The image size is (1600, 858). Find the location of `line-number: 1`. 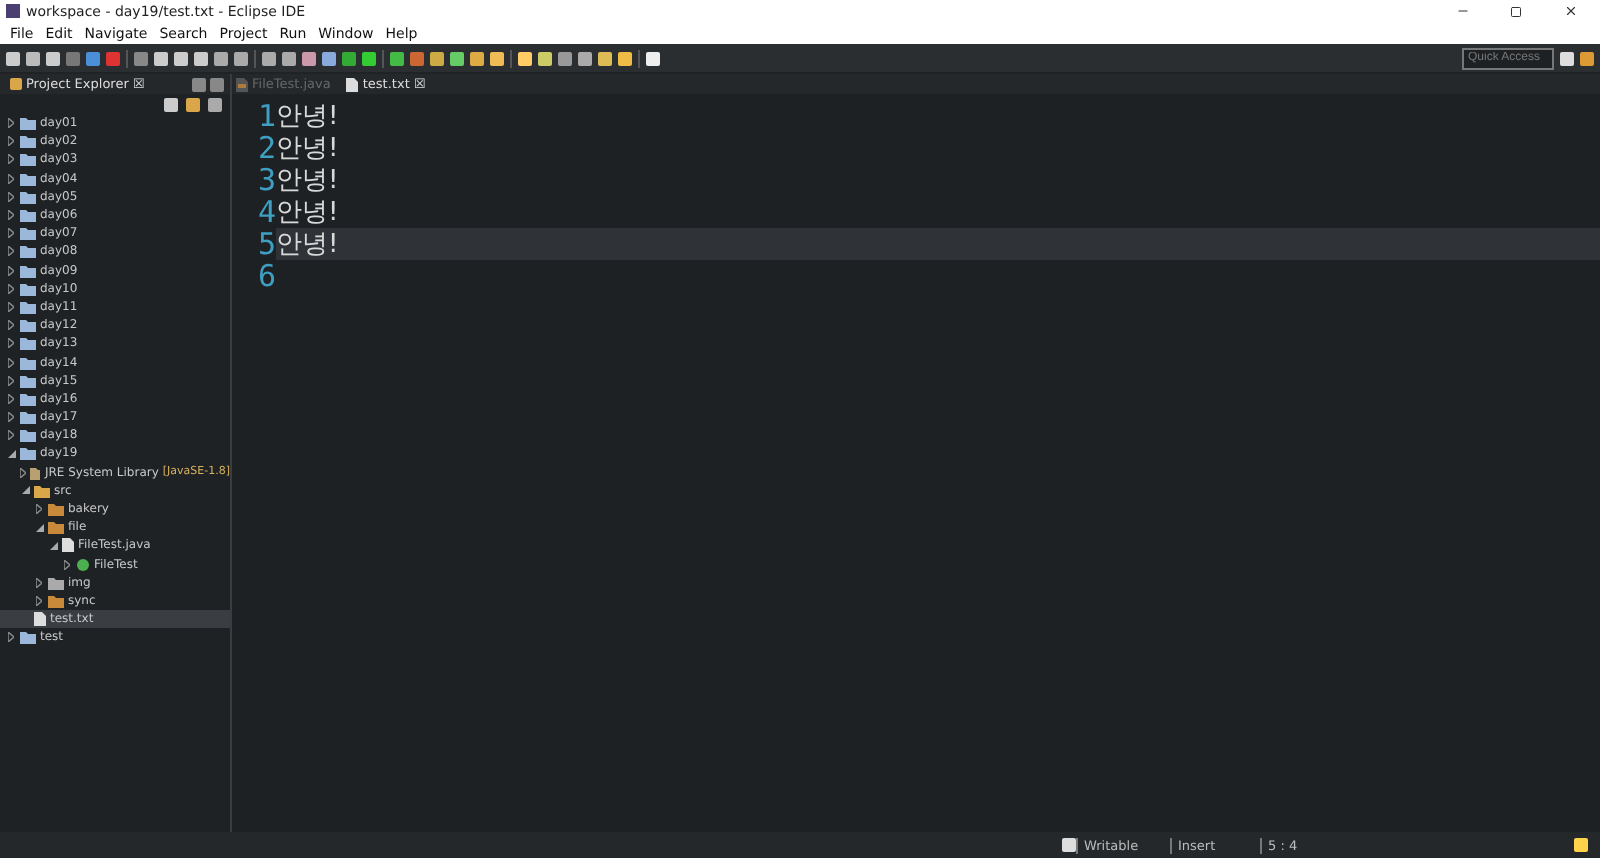

line-number: 1 is located at coordinates (265, 116).